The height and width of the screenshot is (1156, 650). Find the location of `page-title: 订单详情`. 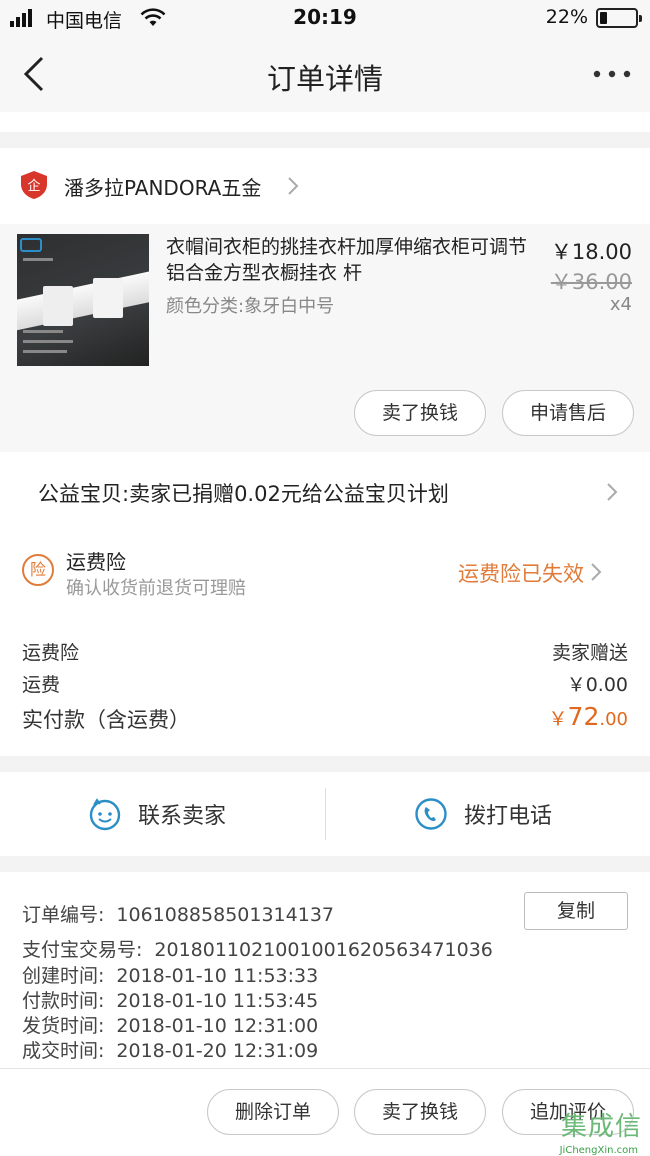

page-title: 订单详情 is located at coordinates (324, 79).